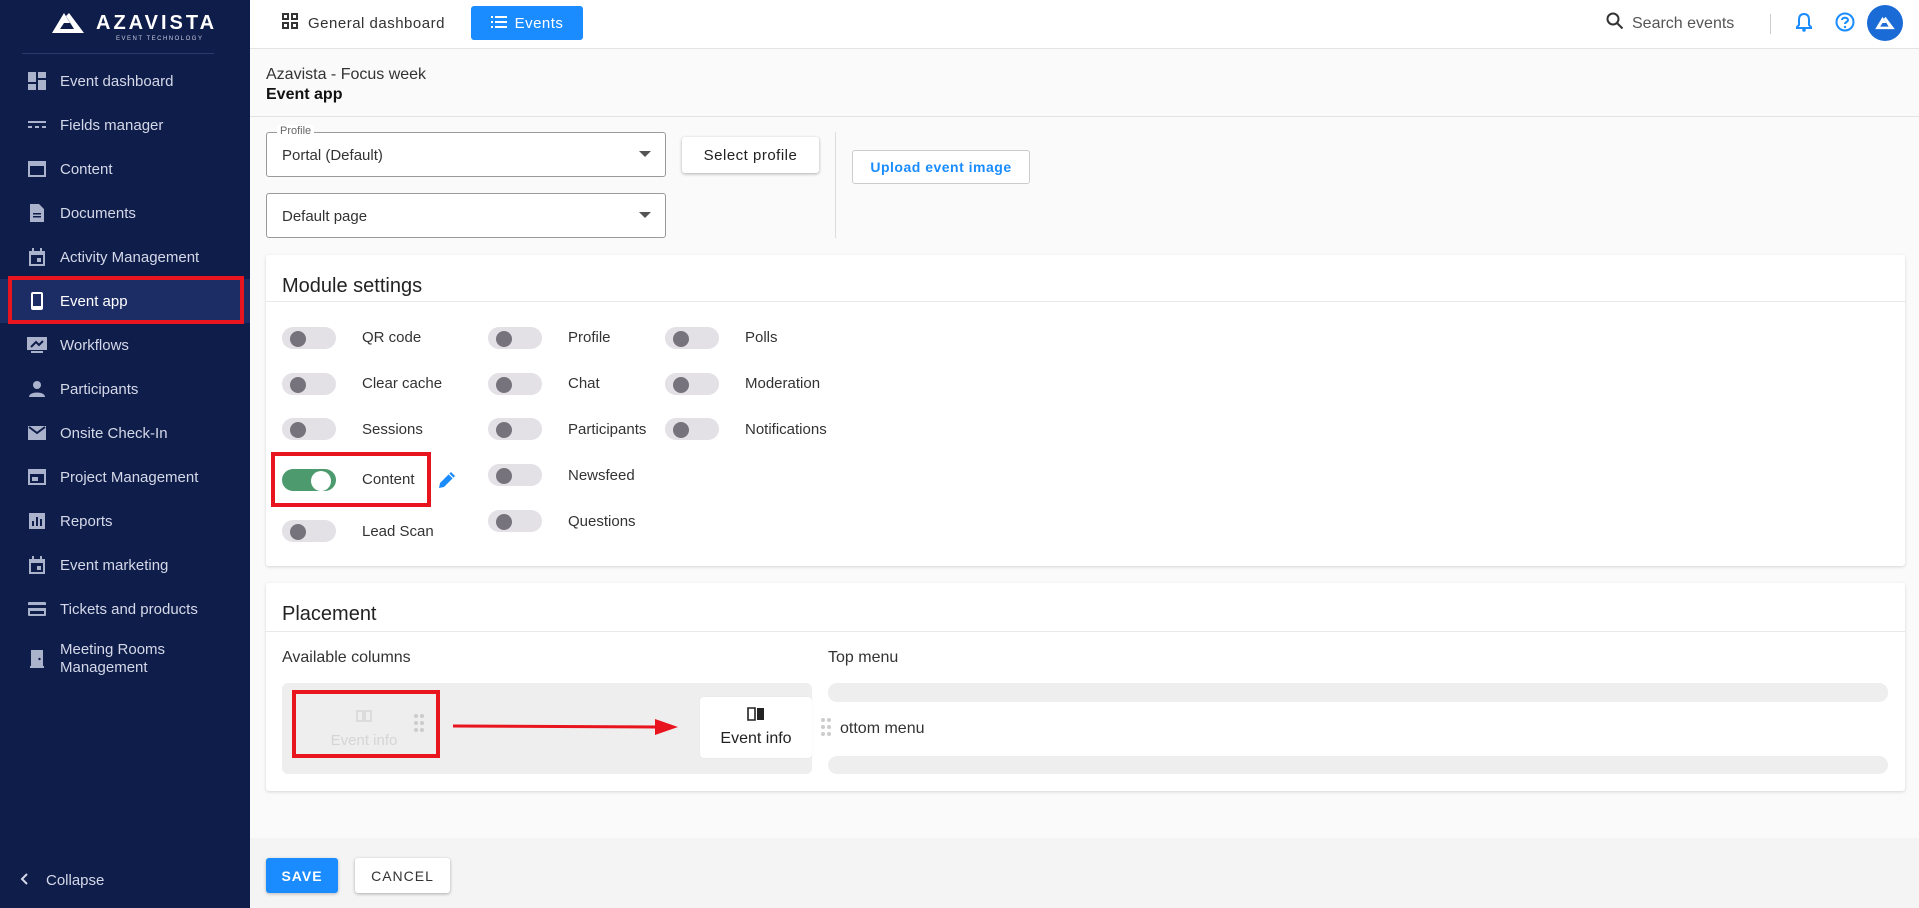  I want to click on topbar-divider, so click(1770, 24).